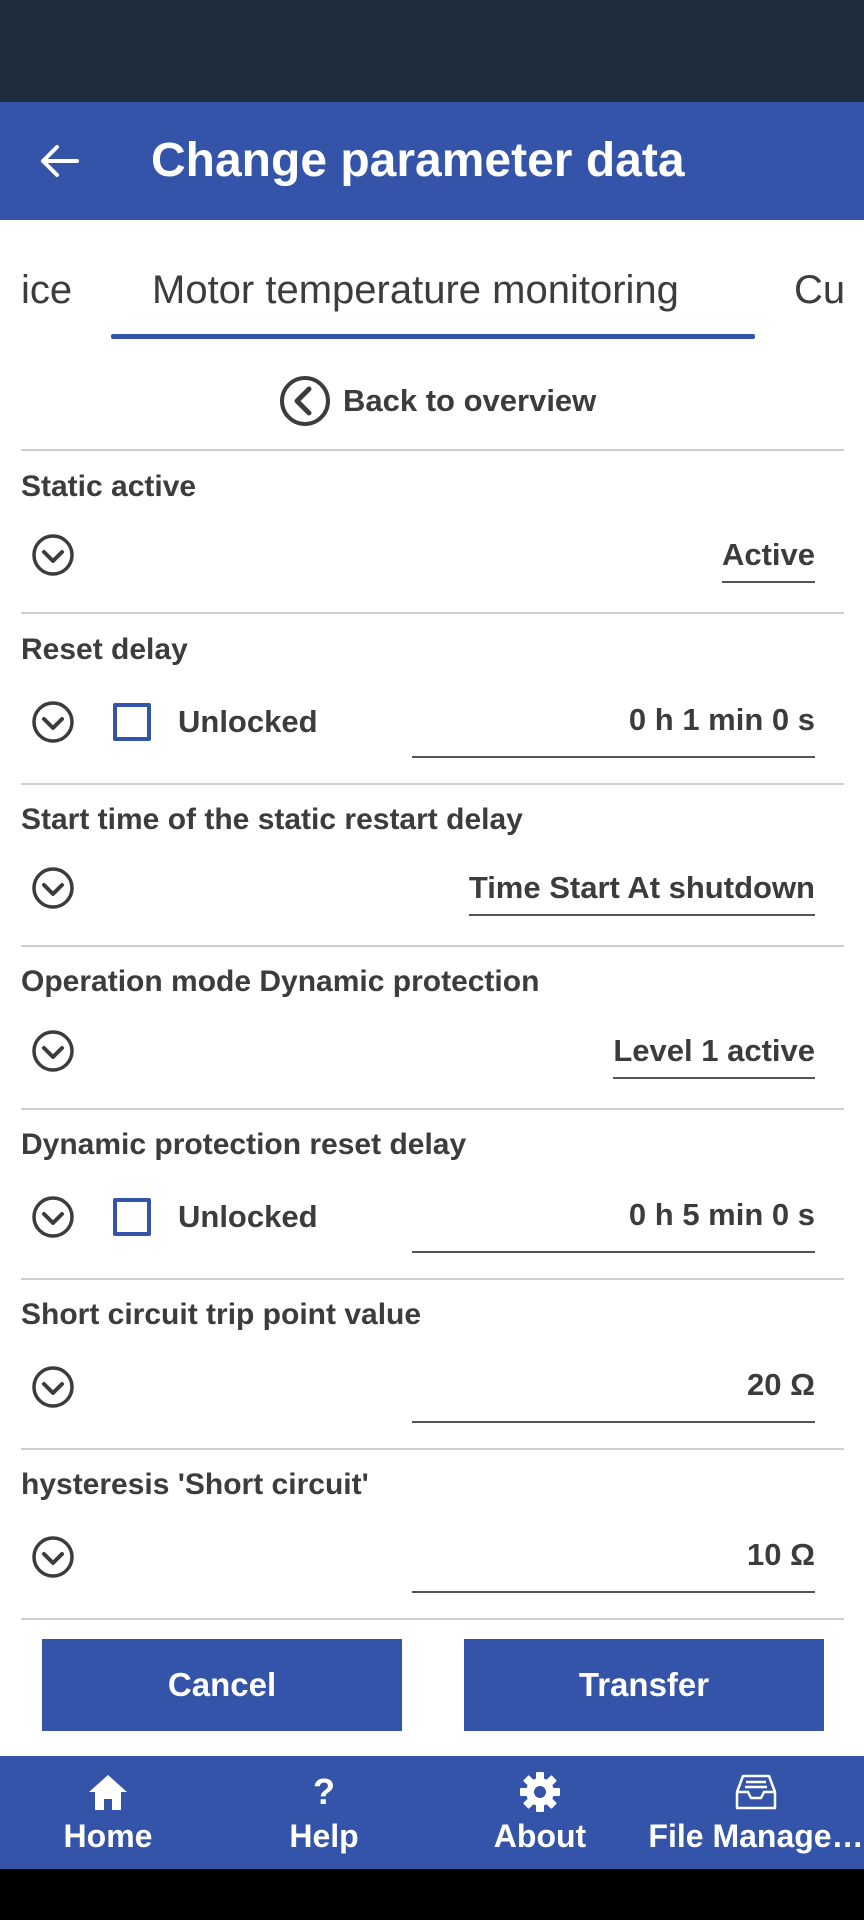  What do you see at coordinates (613, 1393) in the screenshot?
I see `short-circuit-trip-input: 20 Ω` at bounding box center [613, 1393].